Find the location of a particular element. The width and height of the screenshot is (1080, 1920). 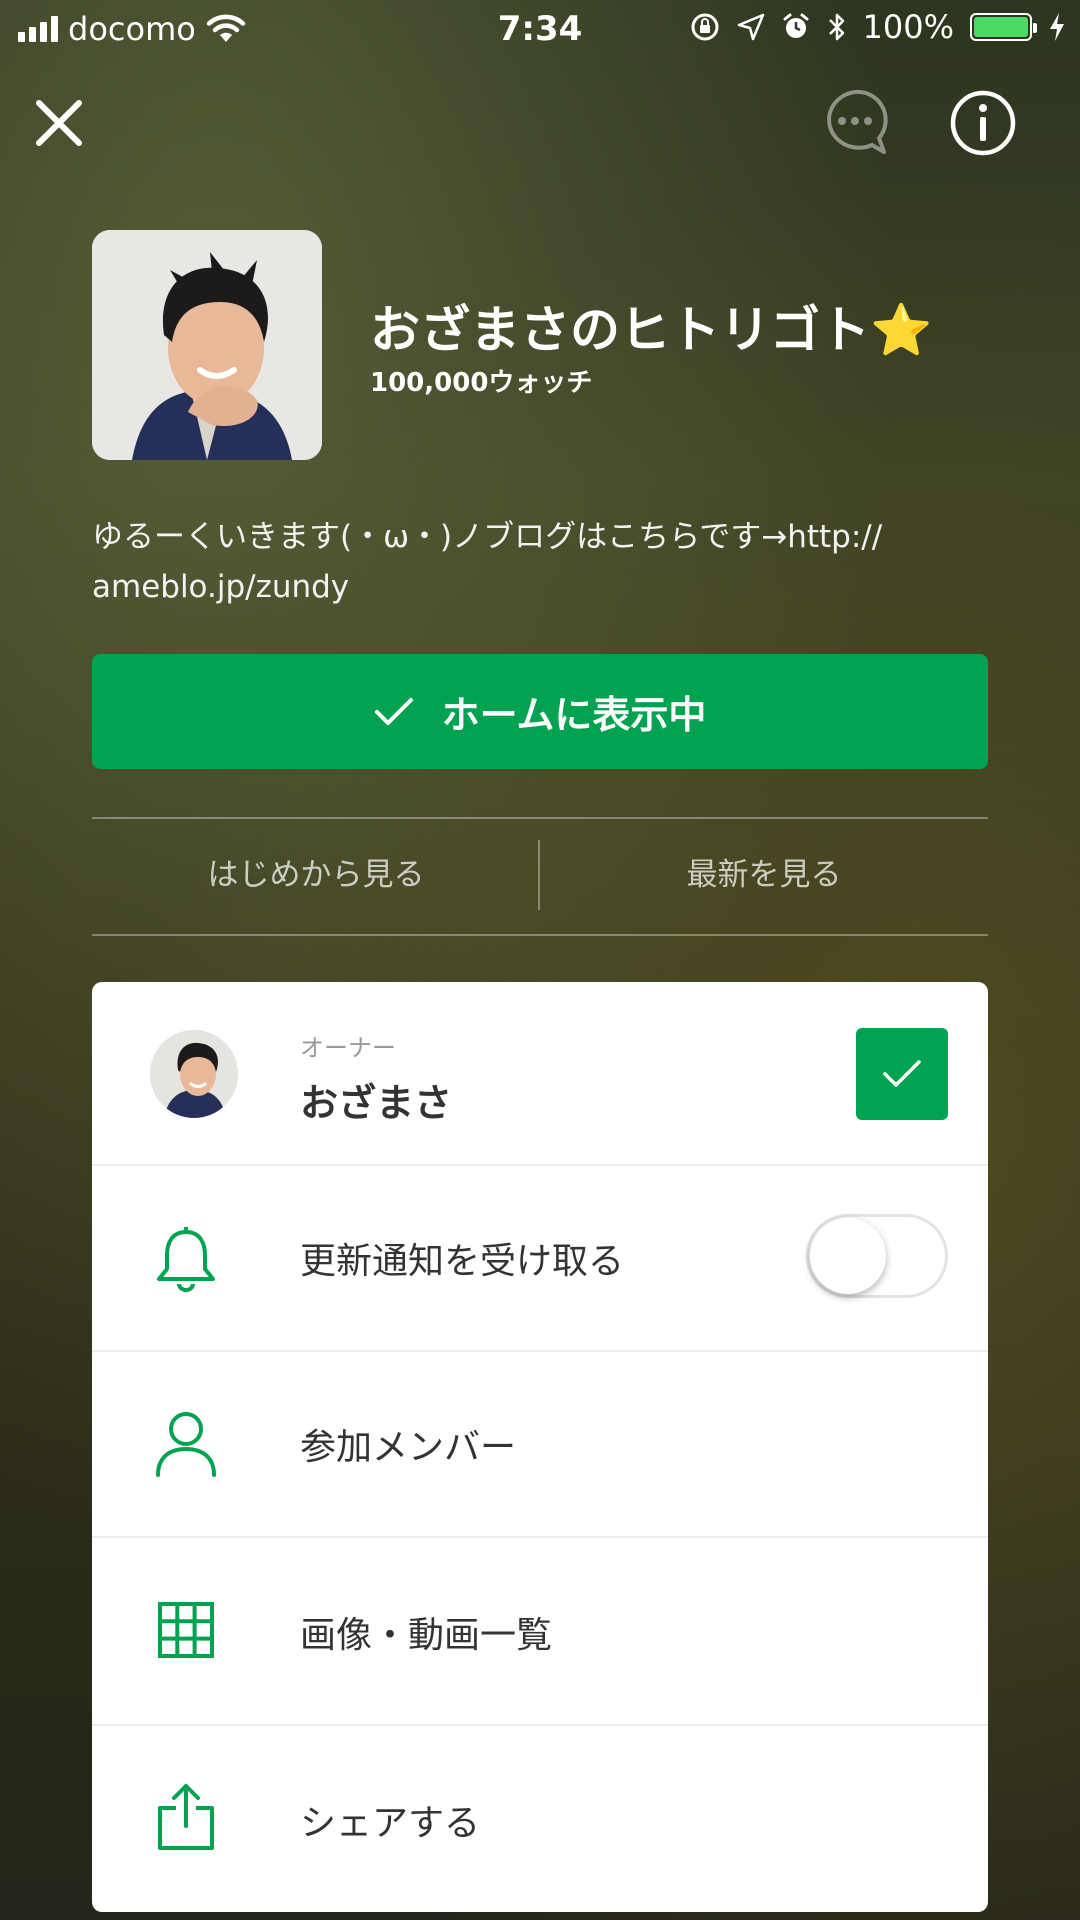

close-button is located at coordinates (59, 123).